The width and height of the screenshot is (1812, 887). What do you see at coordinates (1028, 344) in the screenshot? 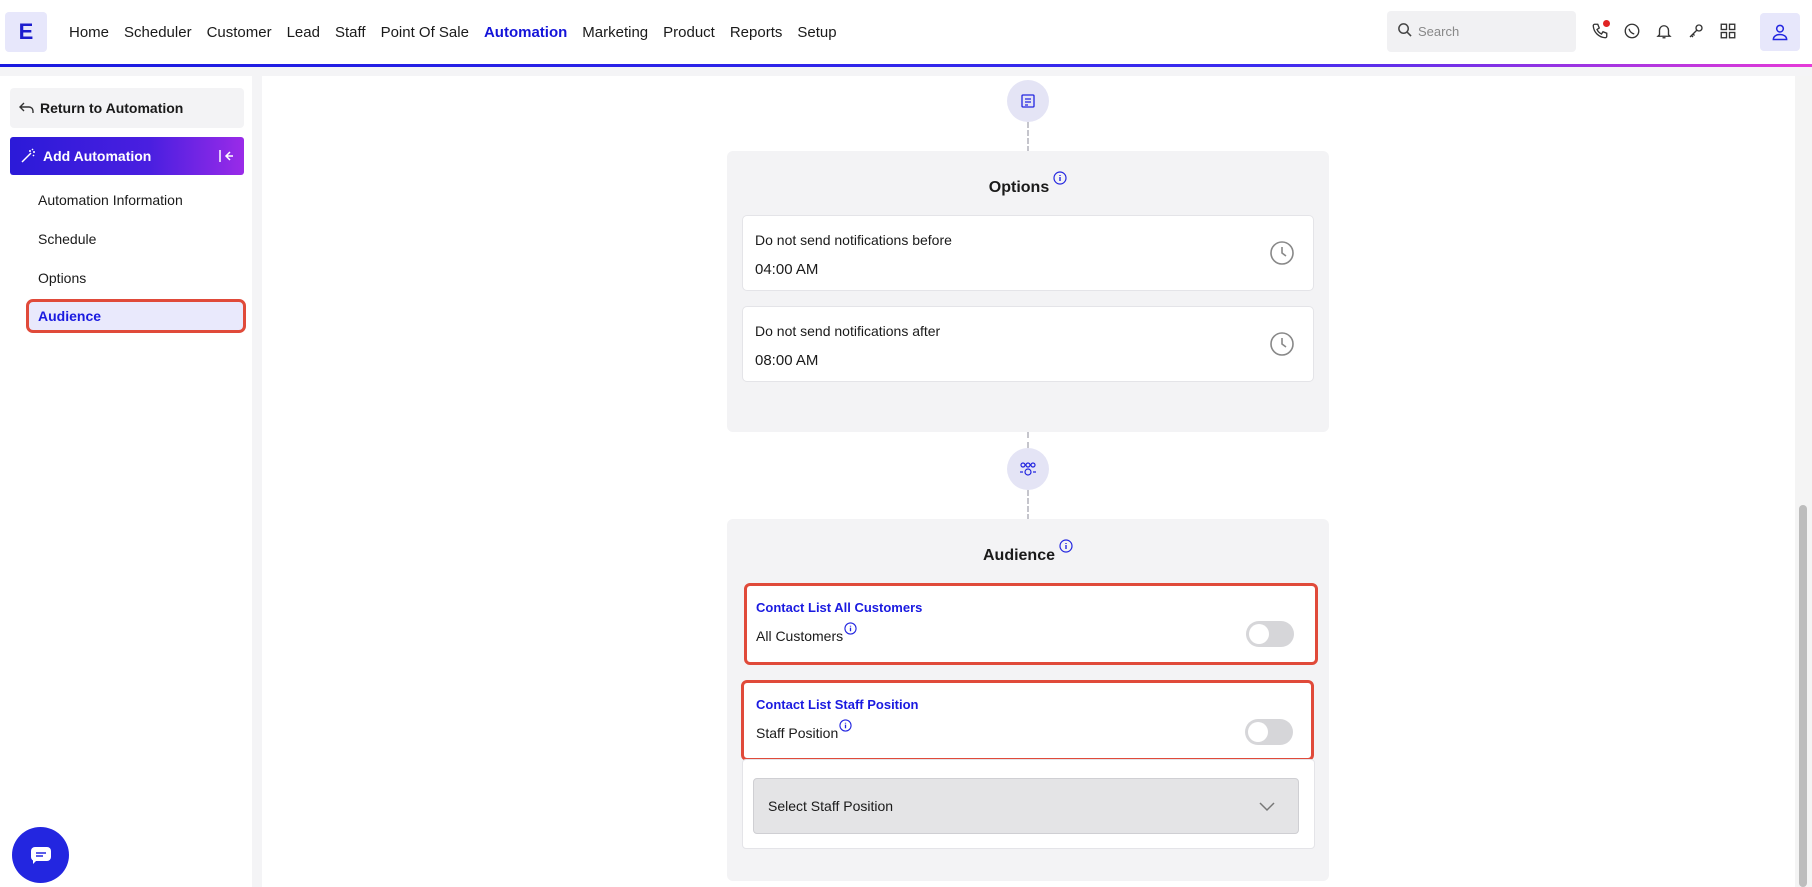
I see `notify-after-field: Do not send notifications after 08:00 AM` at bounding box center [1028, 344].